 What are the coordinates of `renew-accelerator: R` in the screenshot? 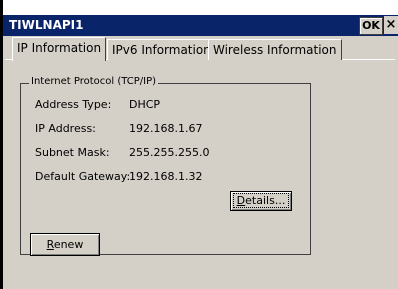 It's located at (50, 244).